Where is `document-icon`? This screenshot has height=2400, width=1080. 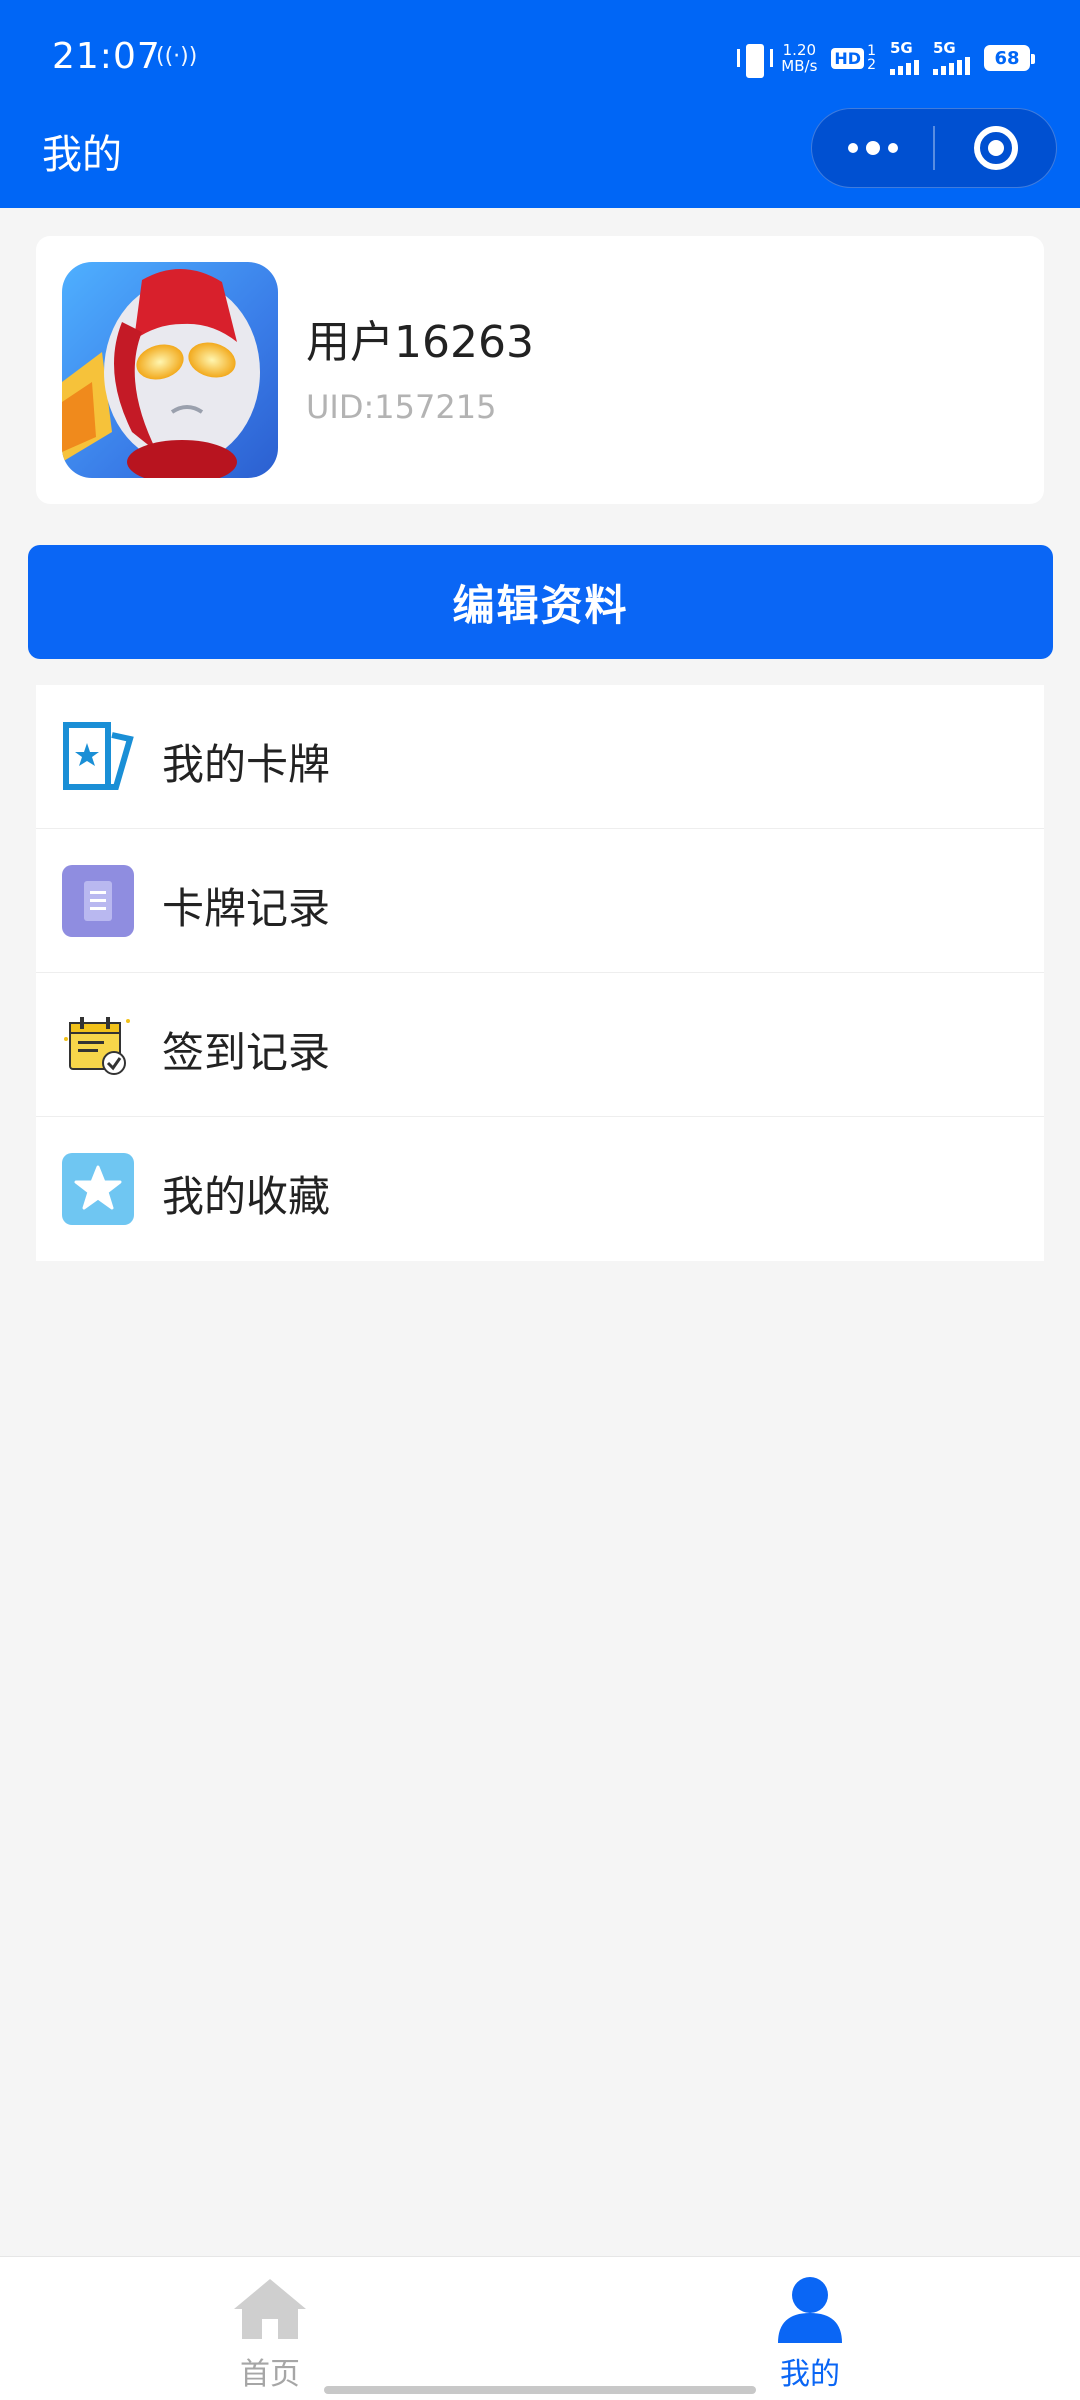
document-icon is located at coordinates (98, 901).